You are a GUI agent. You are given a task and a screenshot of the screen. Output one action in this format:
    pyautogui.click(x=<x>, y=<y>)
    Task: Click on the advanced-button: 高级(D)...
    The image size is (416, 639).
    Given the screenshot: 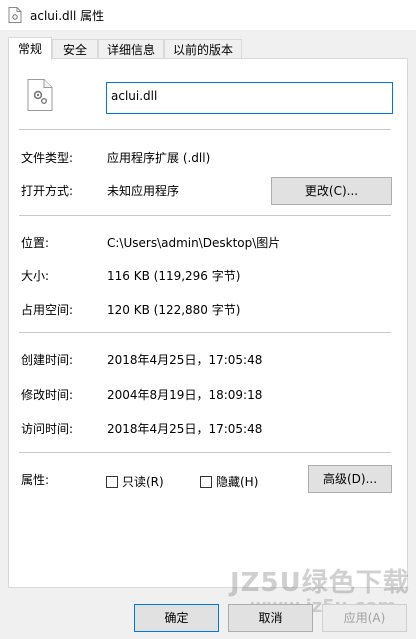 What is the action you would take?
    pyautogui.click(x=350, y=479)
    